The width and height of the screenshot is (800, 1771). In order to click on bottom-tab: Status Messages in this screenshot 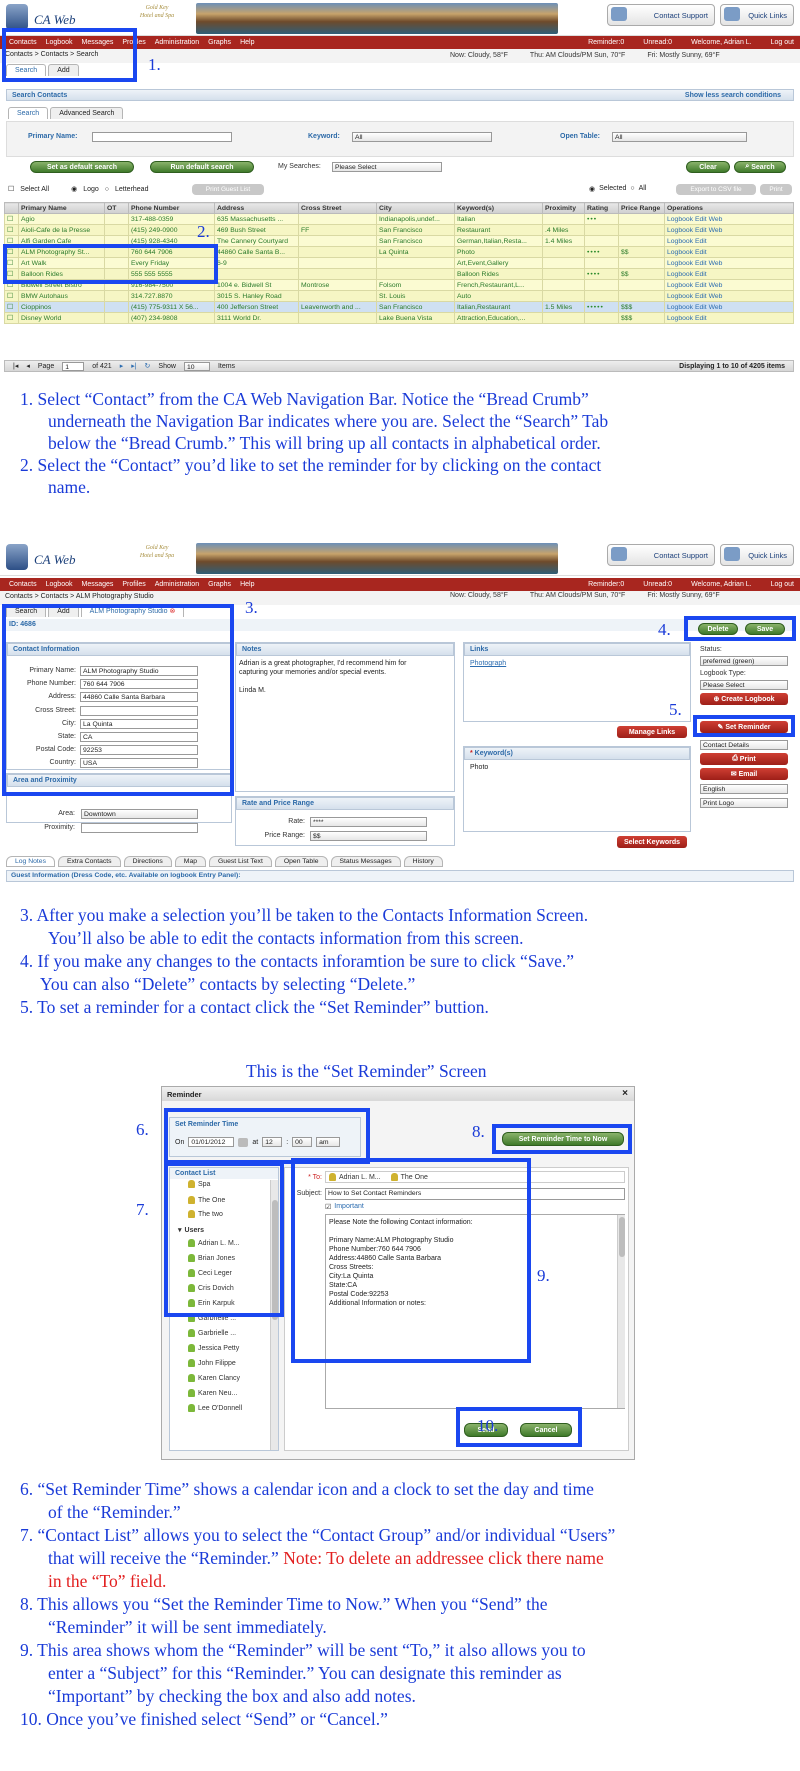, I will do `click(365, 861)`.